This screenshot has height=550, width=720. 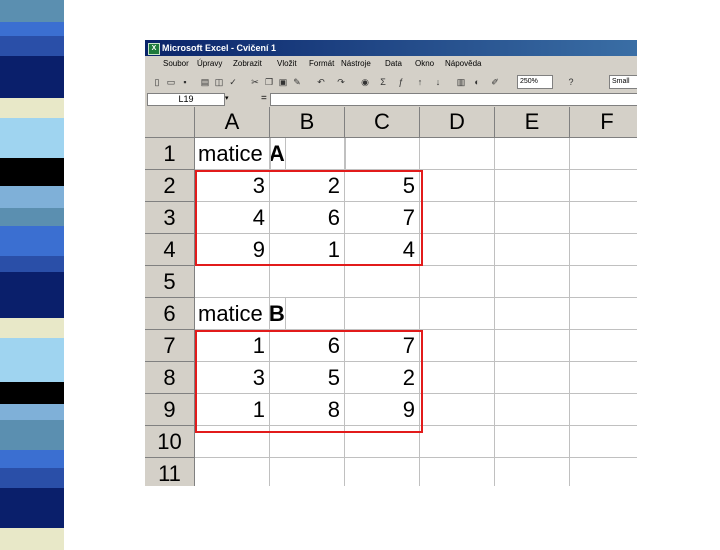 What do you see at coordinates (393, 64) in the screenshot?
I see `menu-data: Data` at bounding box center [393, 64].